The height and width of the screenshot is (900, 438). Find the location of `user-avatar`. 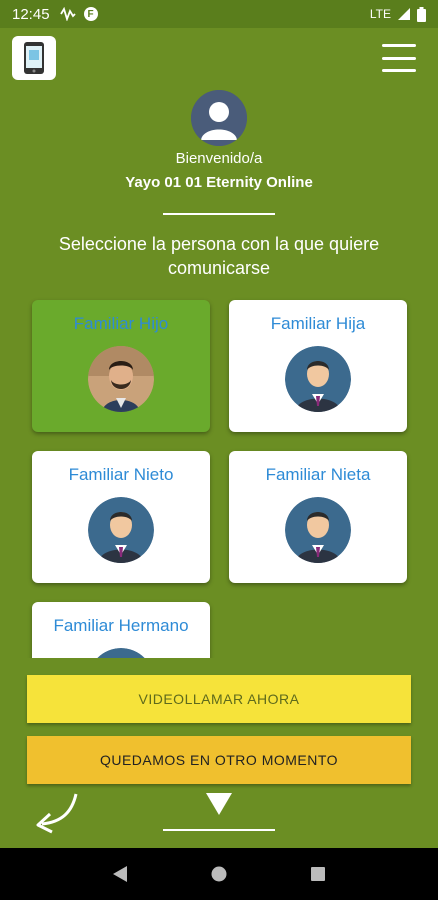

user-avatar is located at coordinates (219, 118).